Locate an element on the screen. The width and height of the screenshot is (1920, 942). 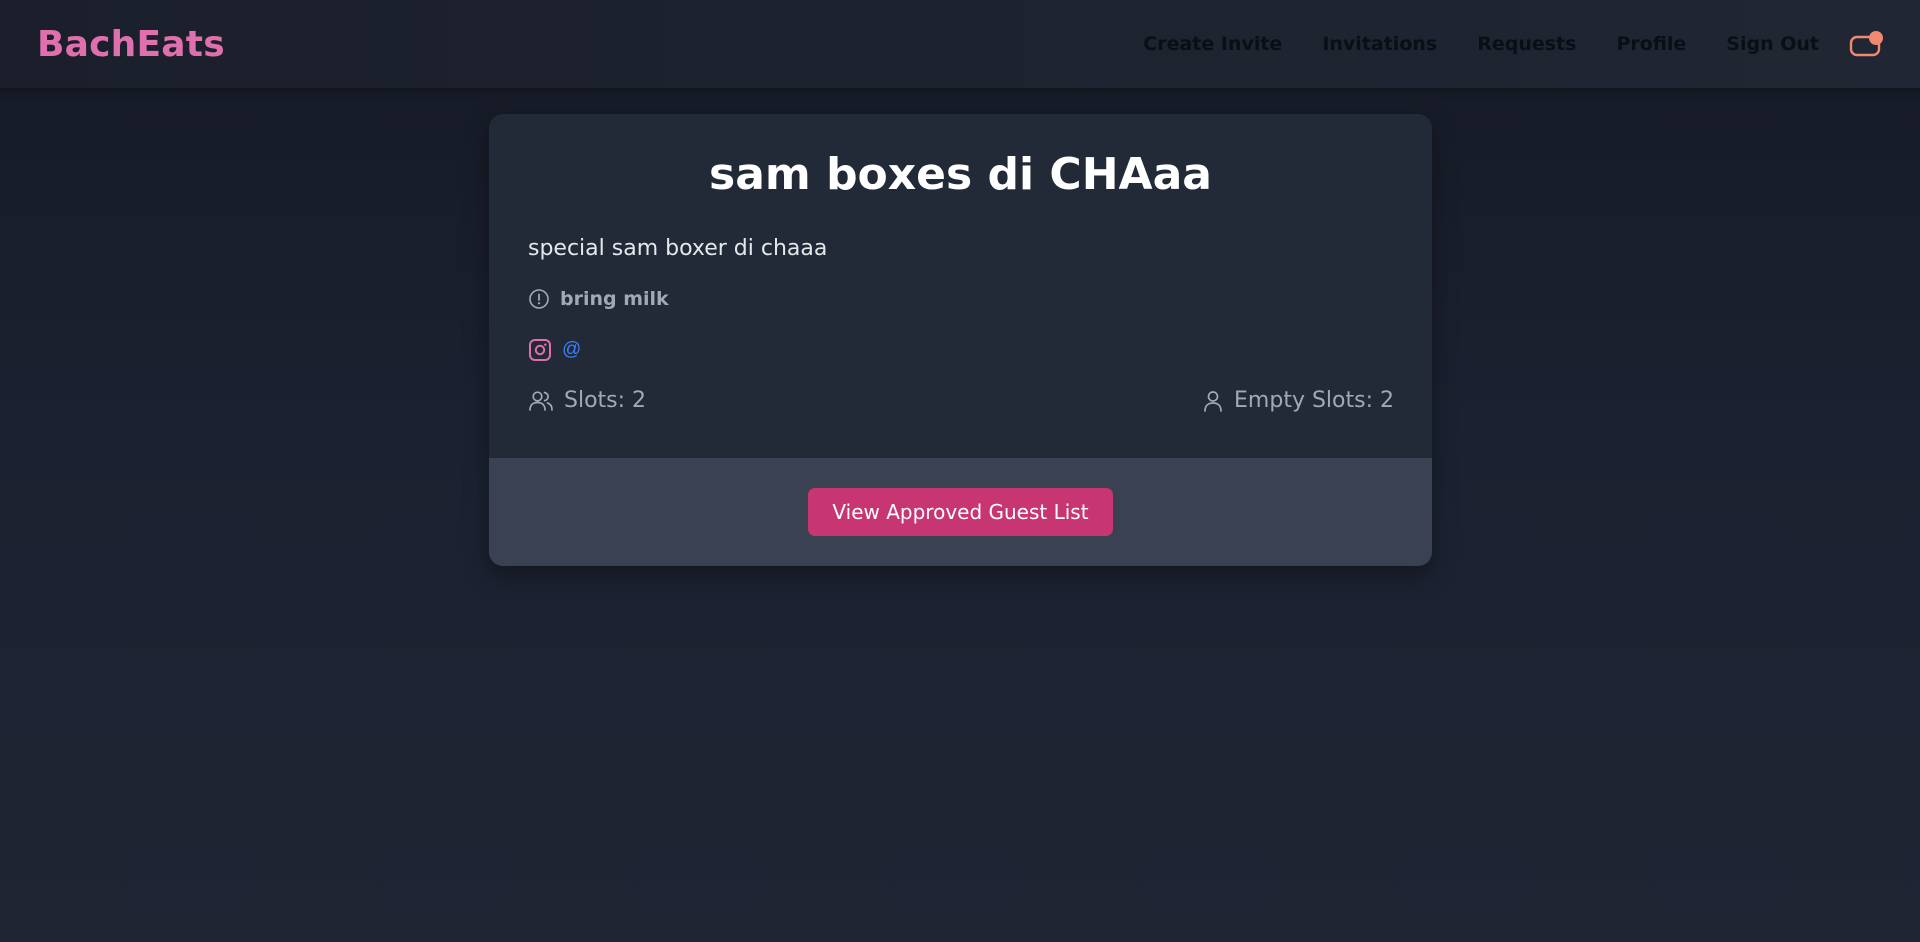
note-row: bring milk is located at coordinates (598, 299).